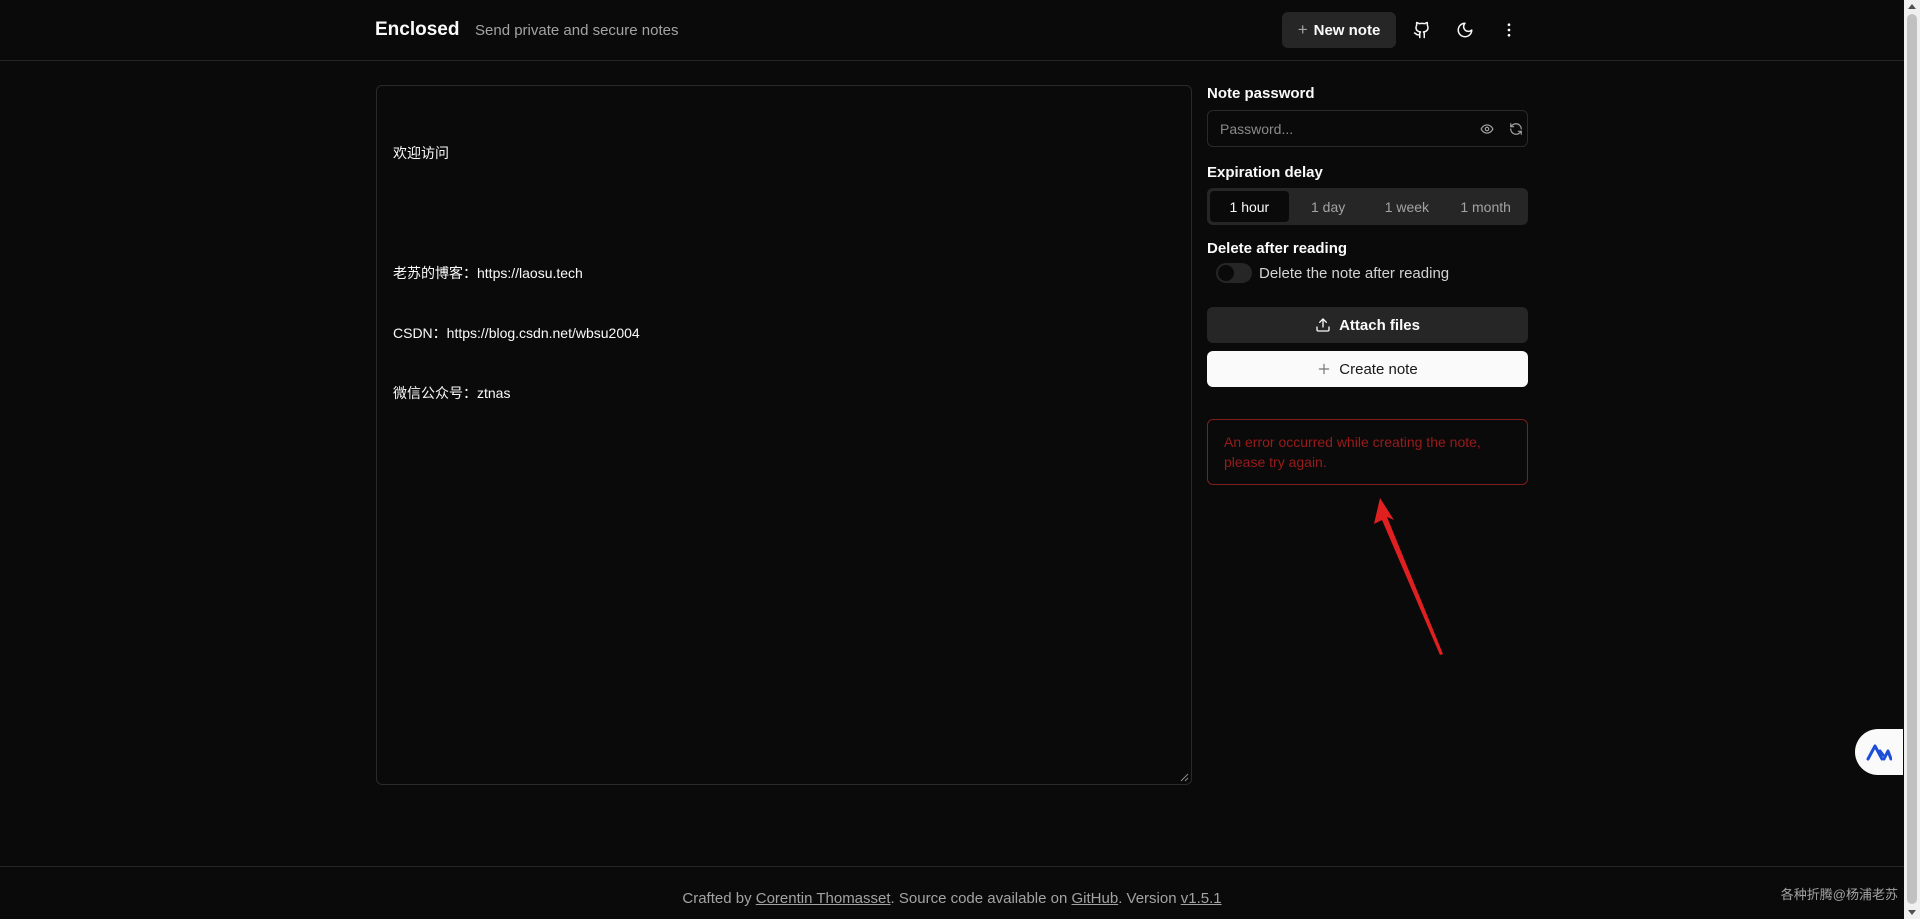 The width and height of the screenshot is (1920, 919). Describe the element at coordinates (1249, 206) in the screenshot. I see `expiration-option-1-hour: 1 hour` at that location.